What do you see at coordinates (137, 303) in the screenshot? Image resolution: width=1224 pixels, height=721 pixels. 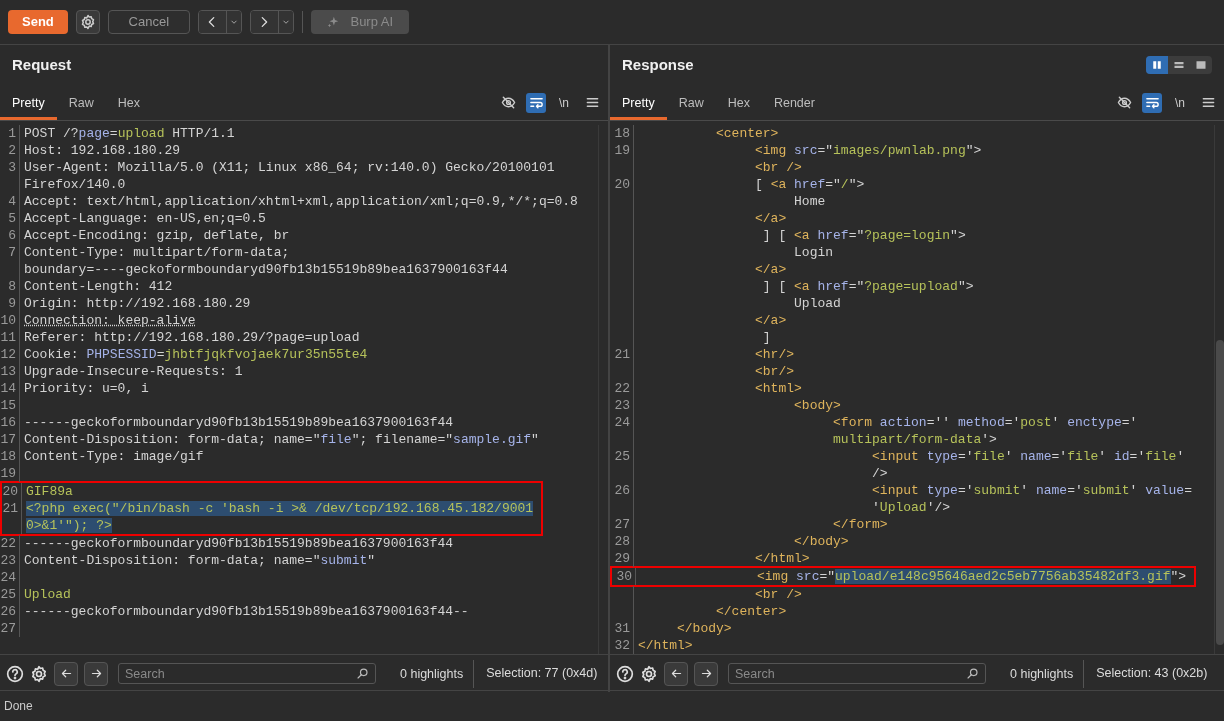 I see `code-line: Origin: http://192.168.180.29` at bounding box center [137, 303].